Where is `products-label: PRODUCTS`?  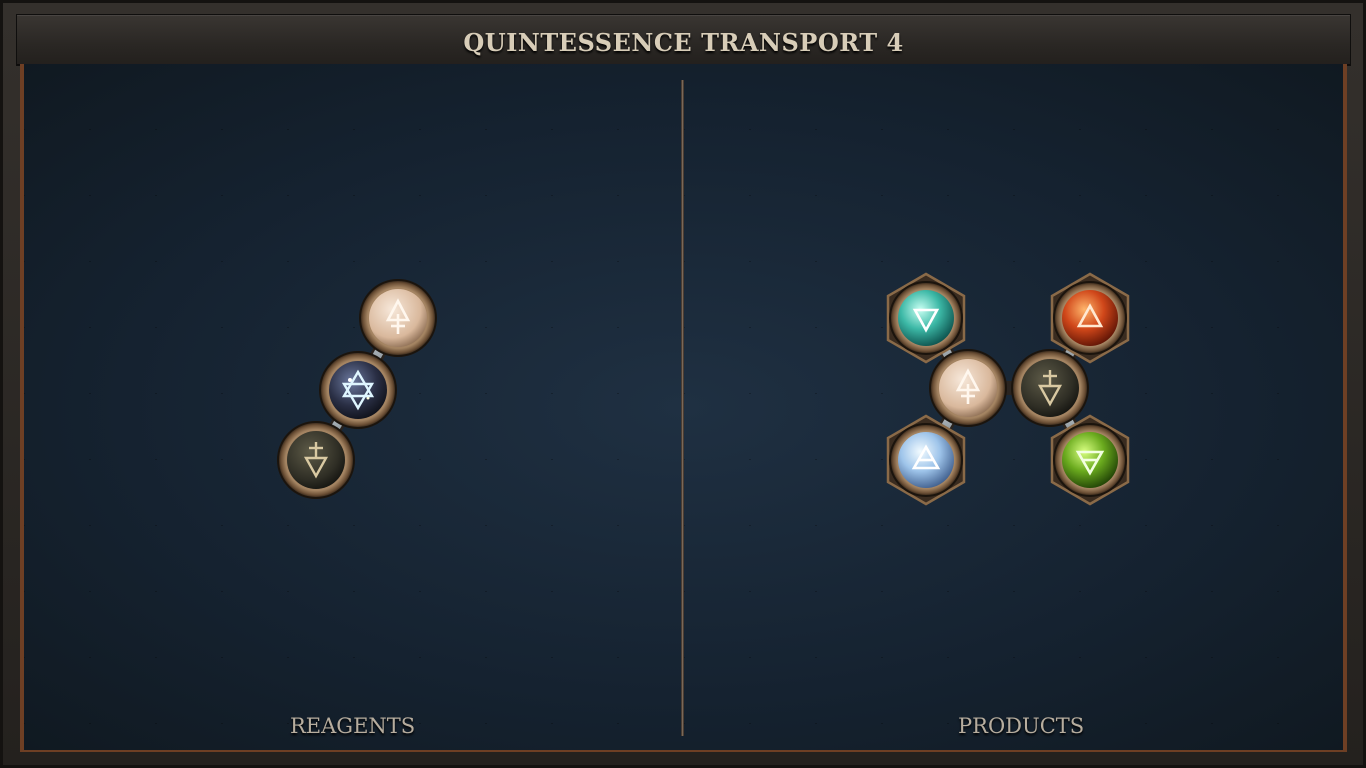 products-label: PRODUCTS is located at coordinates (1021, 726).